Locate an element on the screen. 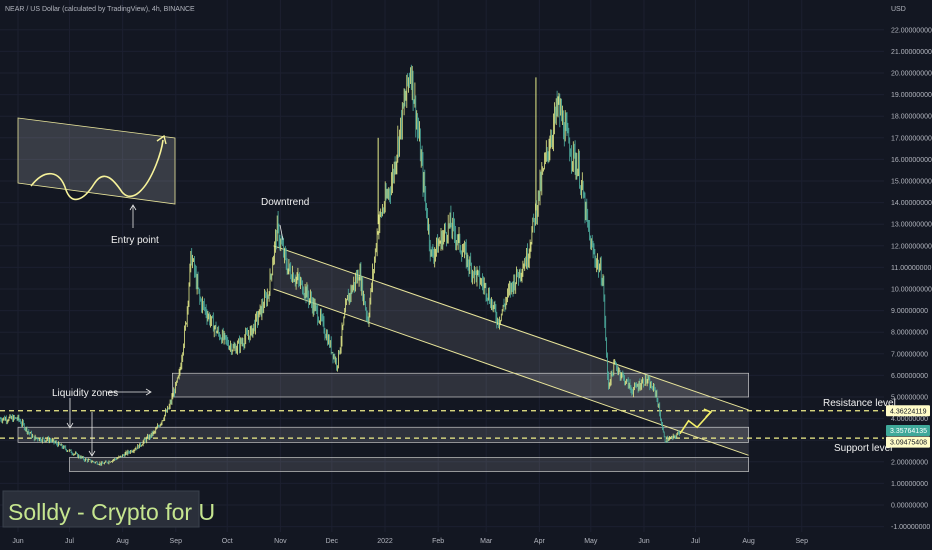 This screenshot has height=550, width=932. annotation-resistance: Resistance level is located at coordinates (859, 403).